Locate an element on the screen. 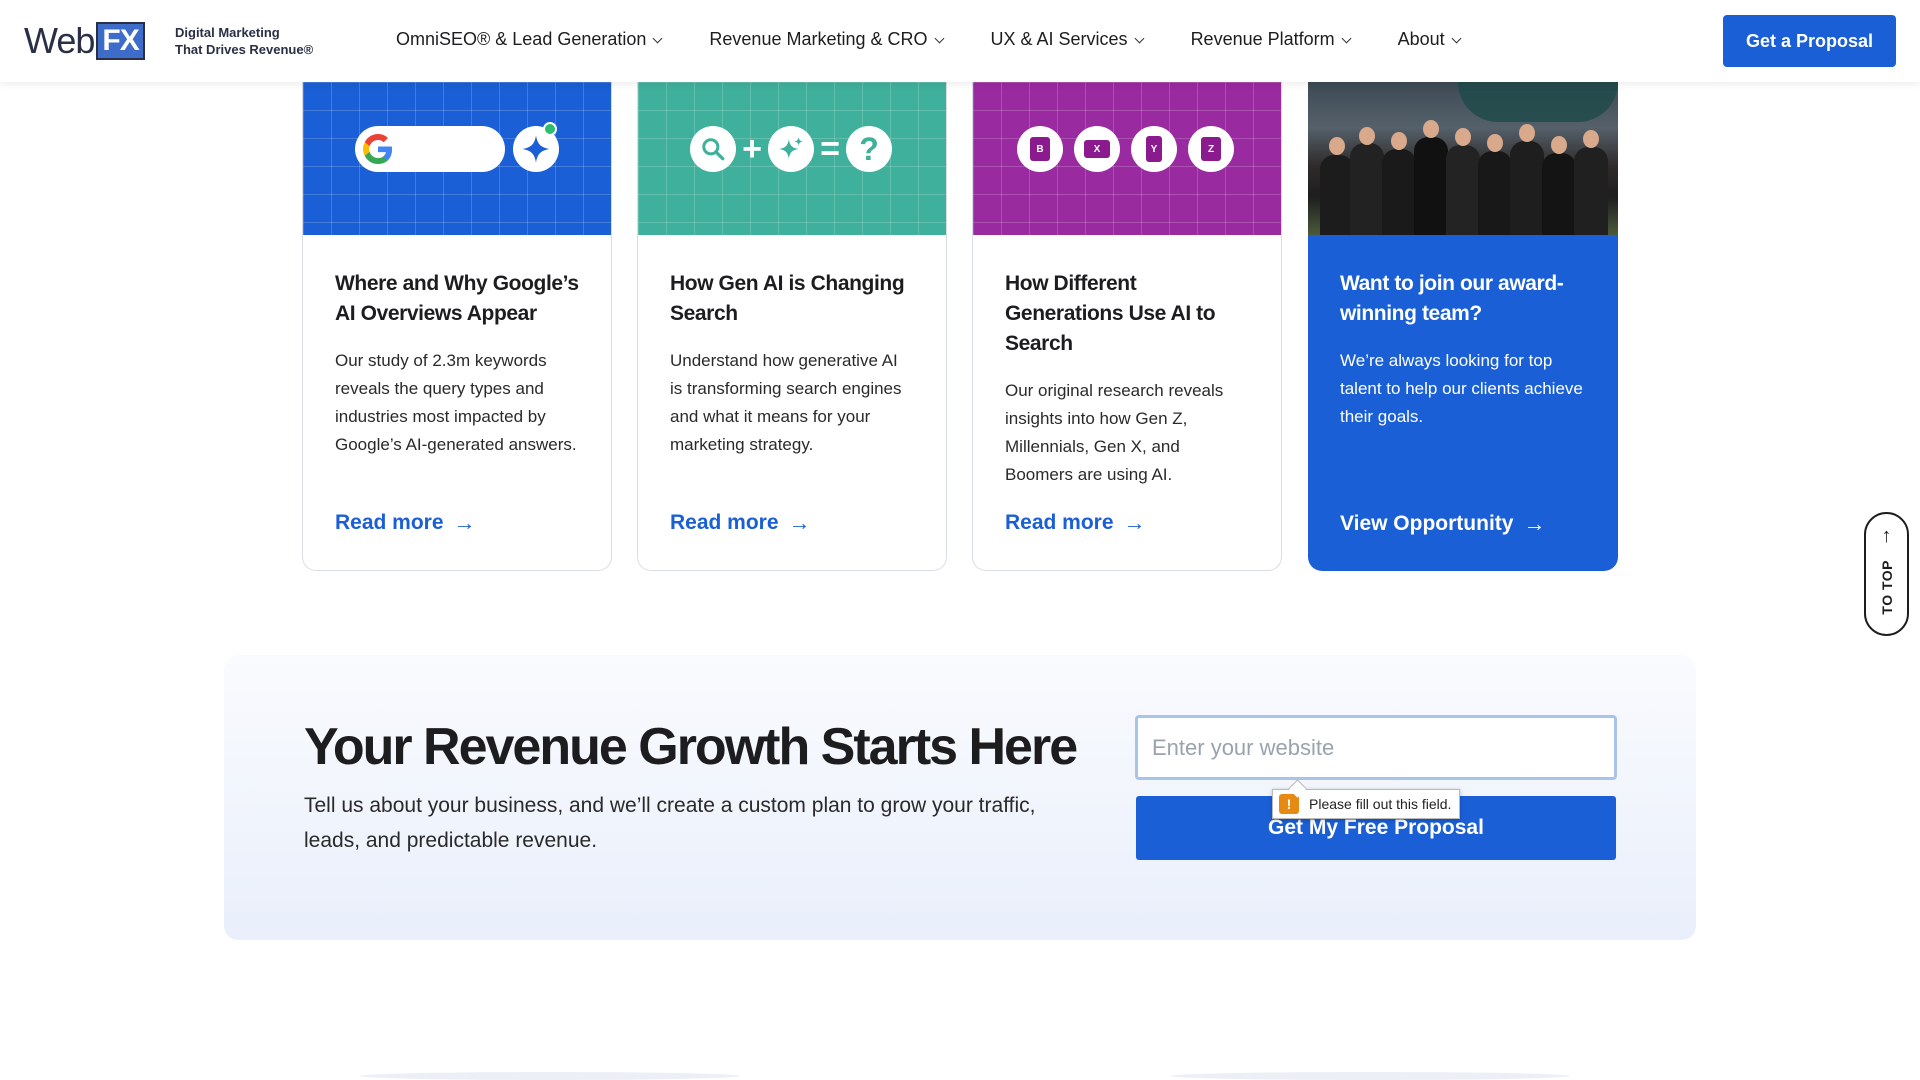 Image resolution: width=1920 pixels, height=1080 pixels. card-image: + = ? is located at coordinates (792, 158).